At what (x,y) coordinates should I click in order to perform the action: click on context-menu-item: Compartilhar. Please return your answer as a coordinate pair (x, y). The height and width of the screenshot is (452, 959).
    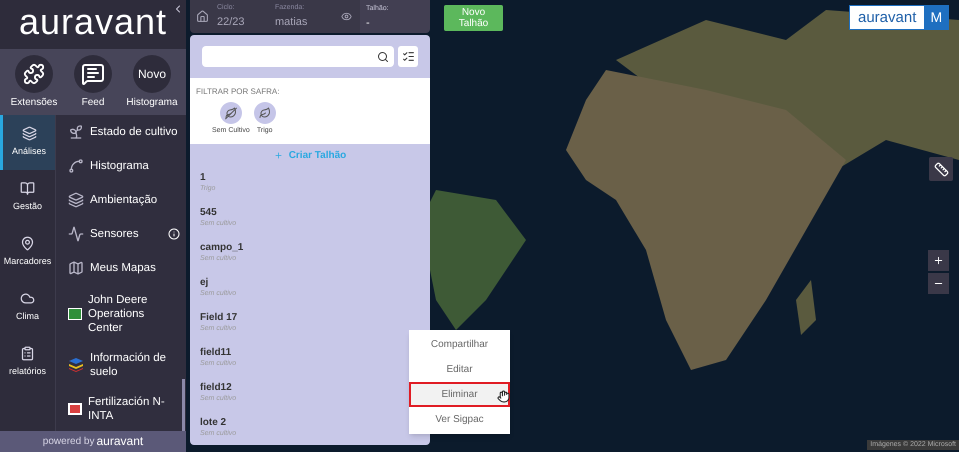
    Looking at the image, I should click on (459, 344).